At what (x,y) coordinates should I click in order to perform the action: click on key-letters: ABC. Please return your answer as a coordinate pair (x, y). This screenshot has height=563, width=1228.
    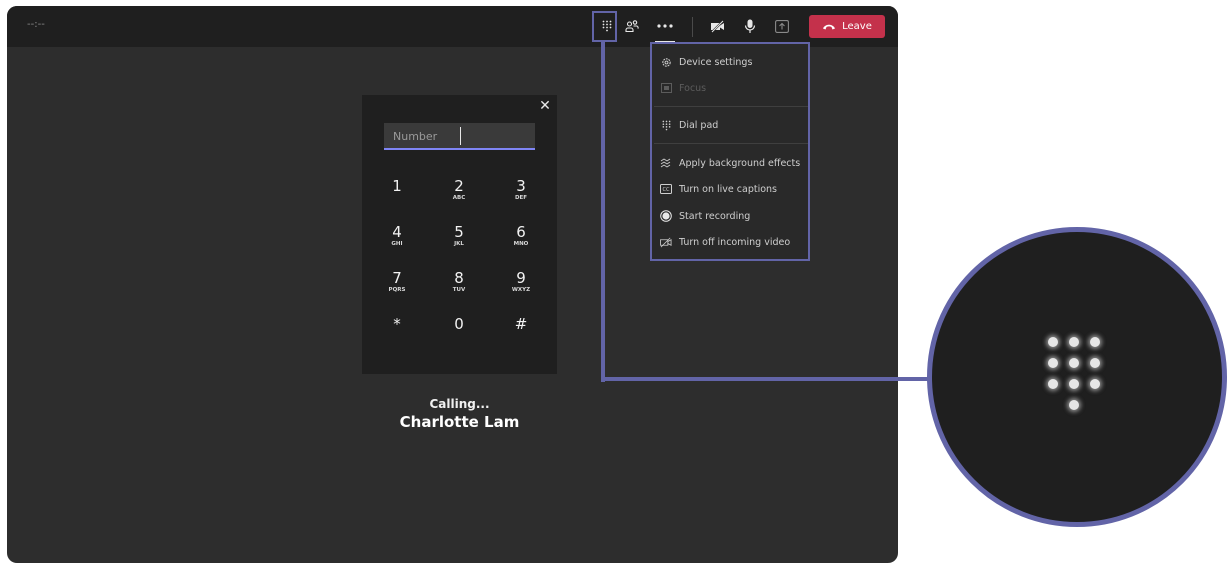
    Looking at the image, I should click on (459, 198).